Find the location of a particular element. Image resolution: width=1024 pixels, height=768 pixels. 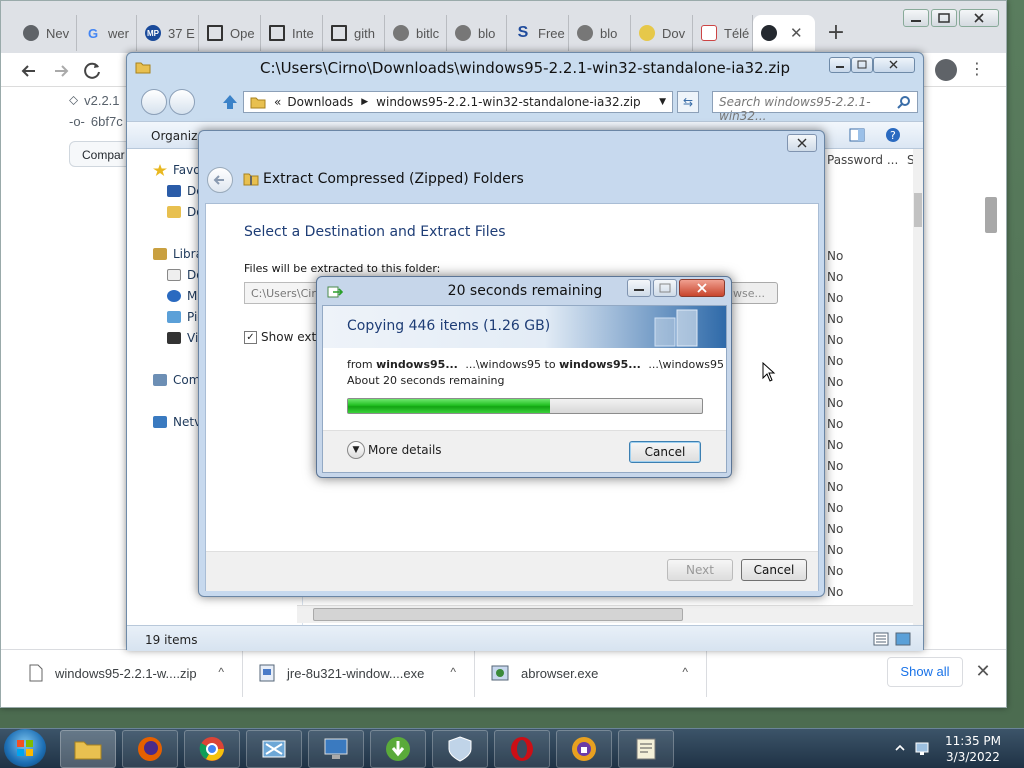

notes-icon is located at coordinates (646, 749).